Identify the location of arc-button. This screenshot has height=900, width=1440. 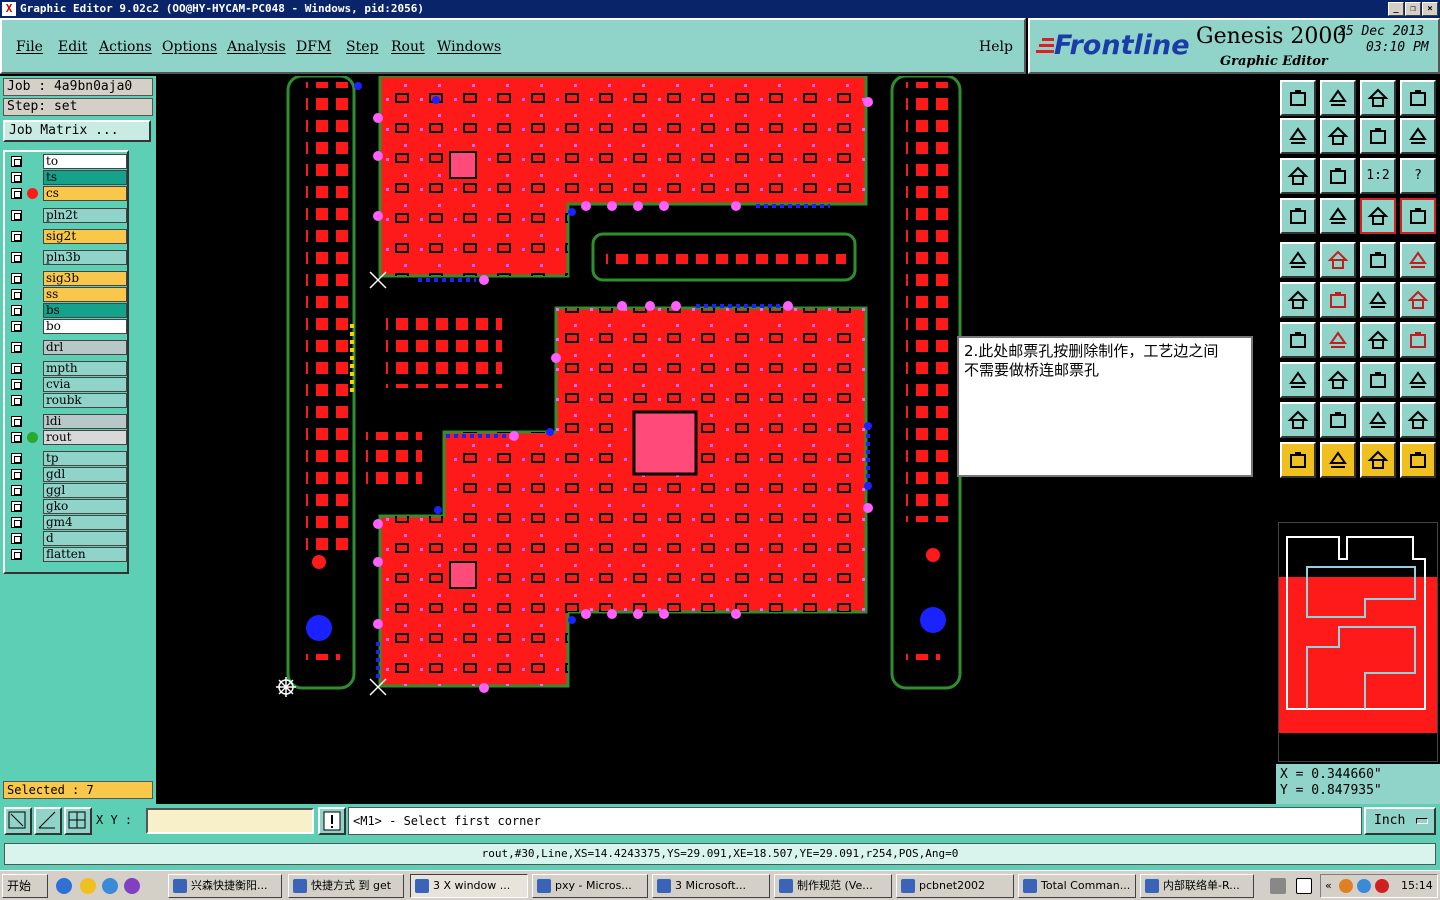
(1378, 340).